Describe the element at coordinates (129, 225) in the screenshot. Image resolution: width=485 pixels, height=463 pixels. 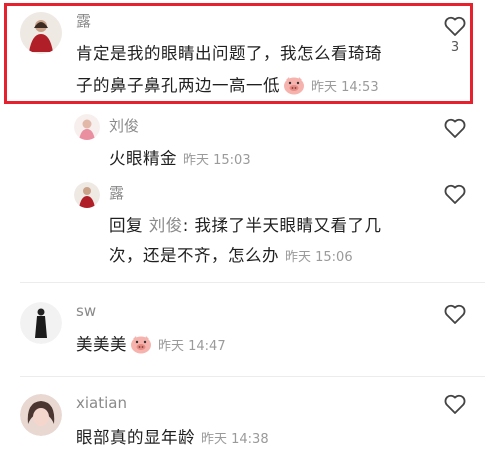
I see `reply-prefix: 回复` at that location.